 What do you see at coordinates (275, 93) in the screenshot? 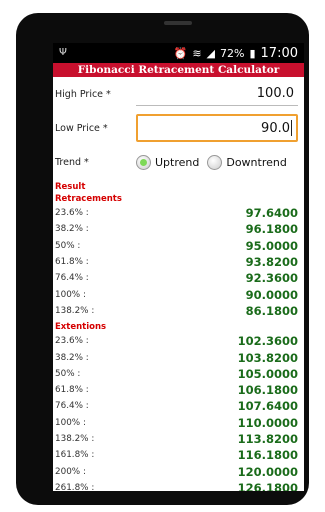
I see `high-price-value: 100.0` at bounding box center [275, 93].